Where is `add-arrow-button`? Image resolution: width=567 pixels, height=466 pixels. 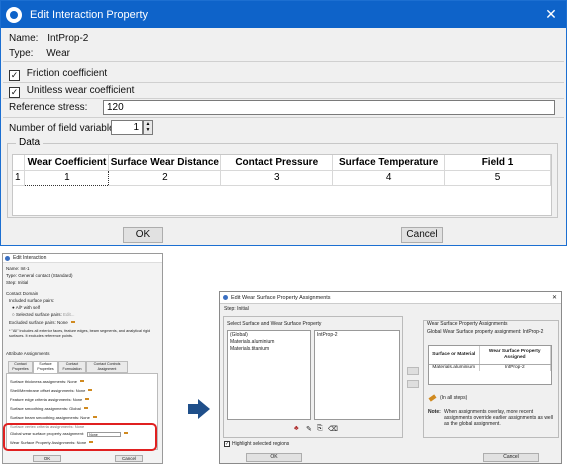 add-arrow-button is located at coordinates (413, 371).